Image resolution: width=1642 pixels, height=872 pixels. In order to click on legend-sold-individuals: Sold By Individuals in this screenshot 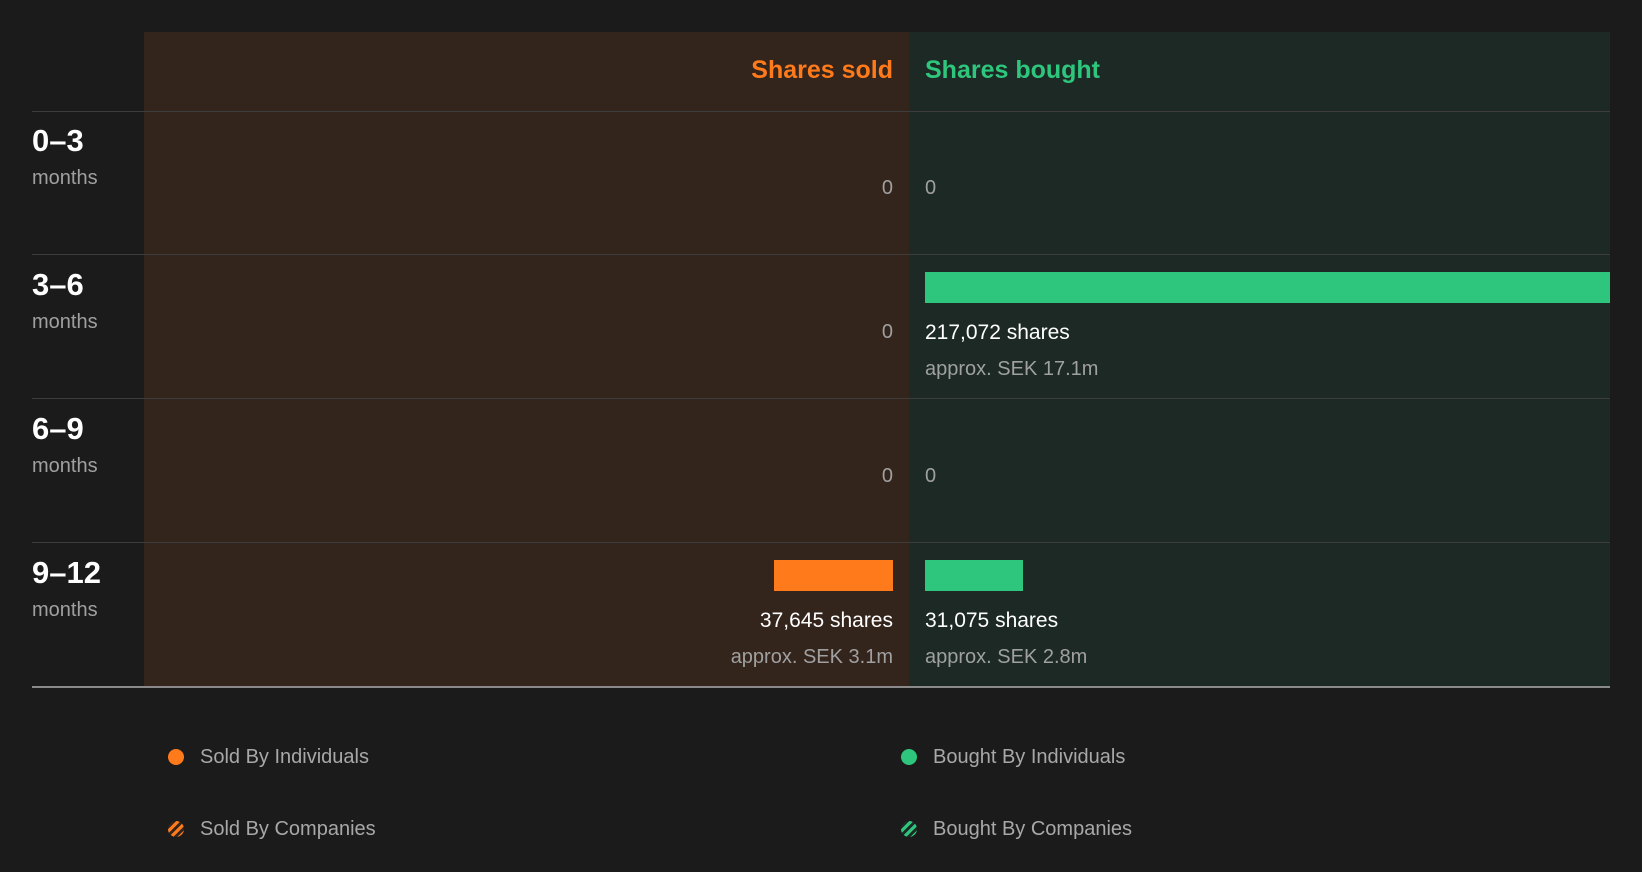, I will do `click(268, 757)`.